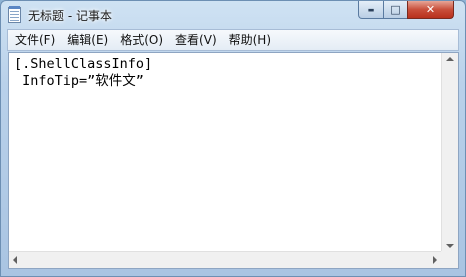 The height and width of the screenshot is (277, 466). Describe the element at coordinates (449, 152) in the screenshot. I see `vertical-scrollbar` at that location.